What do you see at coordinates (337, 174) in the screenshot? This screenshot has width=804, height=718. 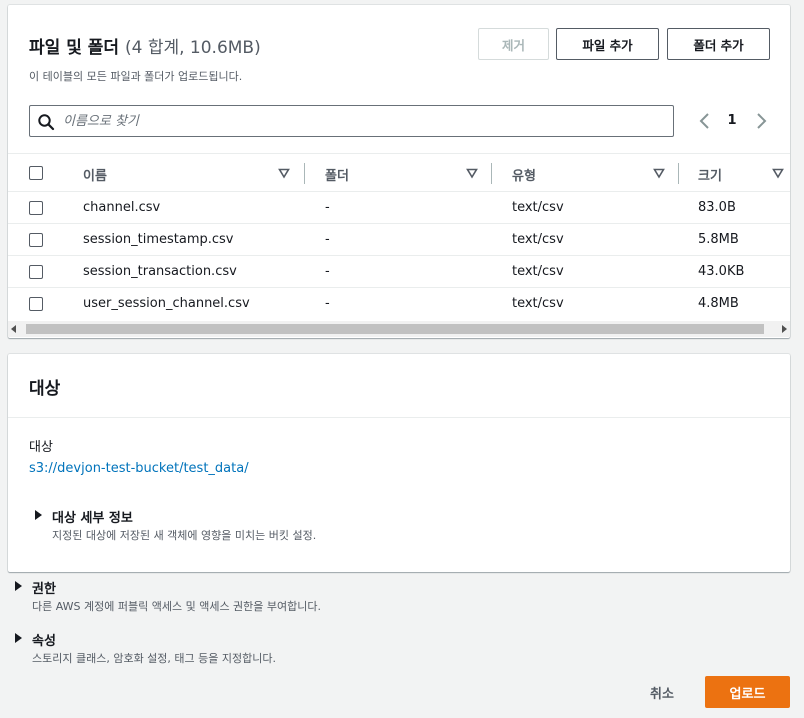 I see `column-header-folder: 폴더` at bounding box center [337, 174].